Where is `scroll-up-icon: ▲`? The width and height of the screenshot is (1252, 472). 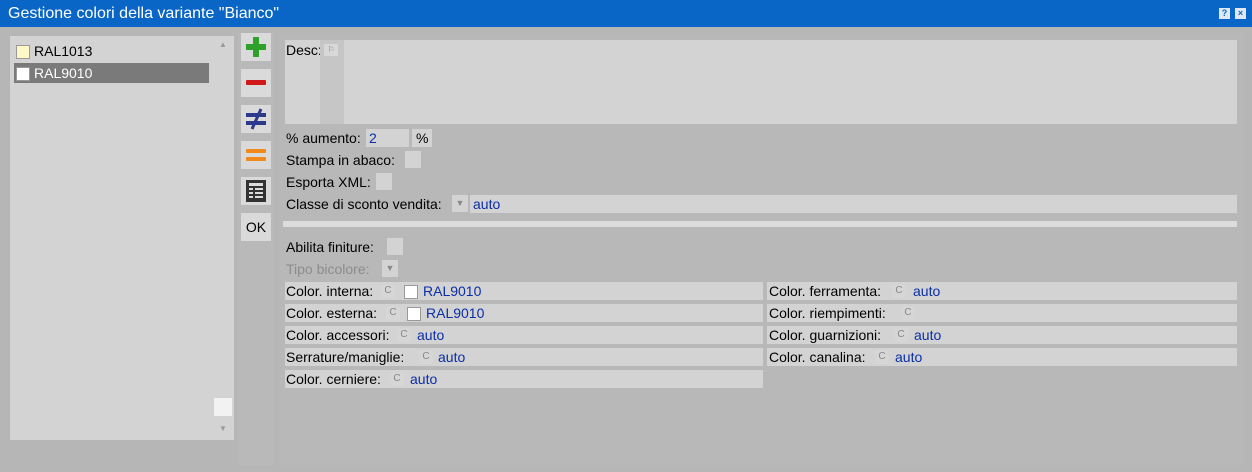 scroll-up-icon: ▲ is located at coordinates (223, 45).